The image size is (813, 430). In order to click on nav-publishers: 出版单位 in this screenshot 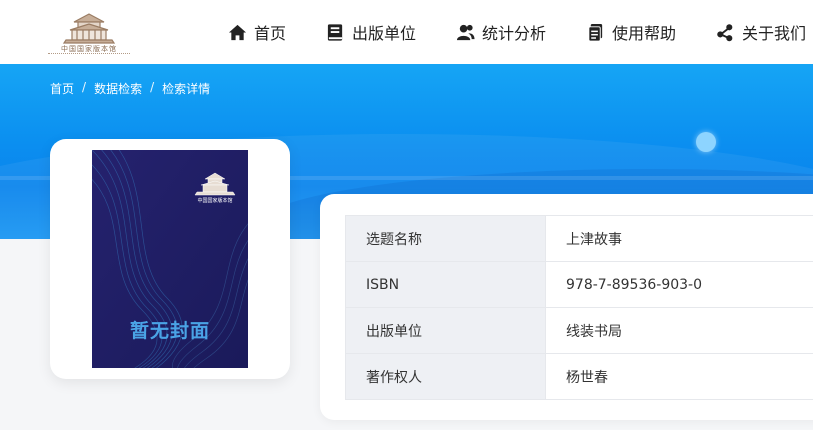, I will do `click(371, 32)`.